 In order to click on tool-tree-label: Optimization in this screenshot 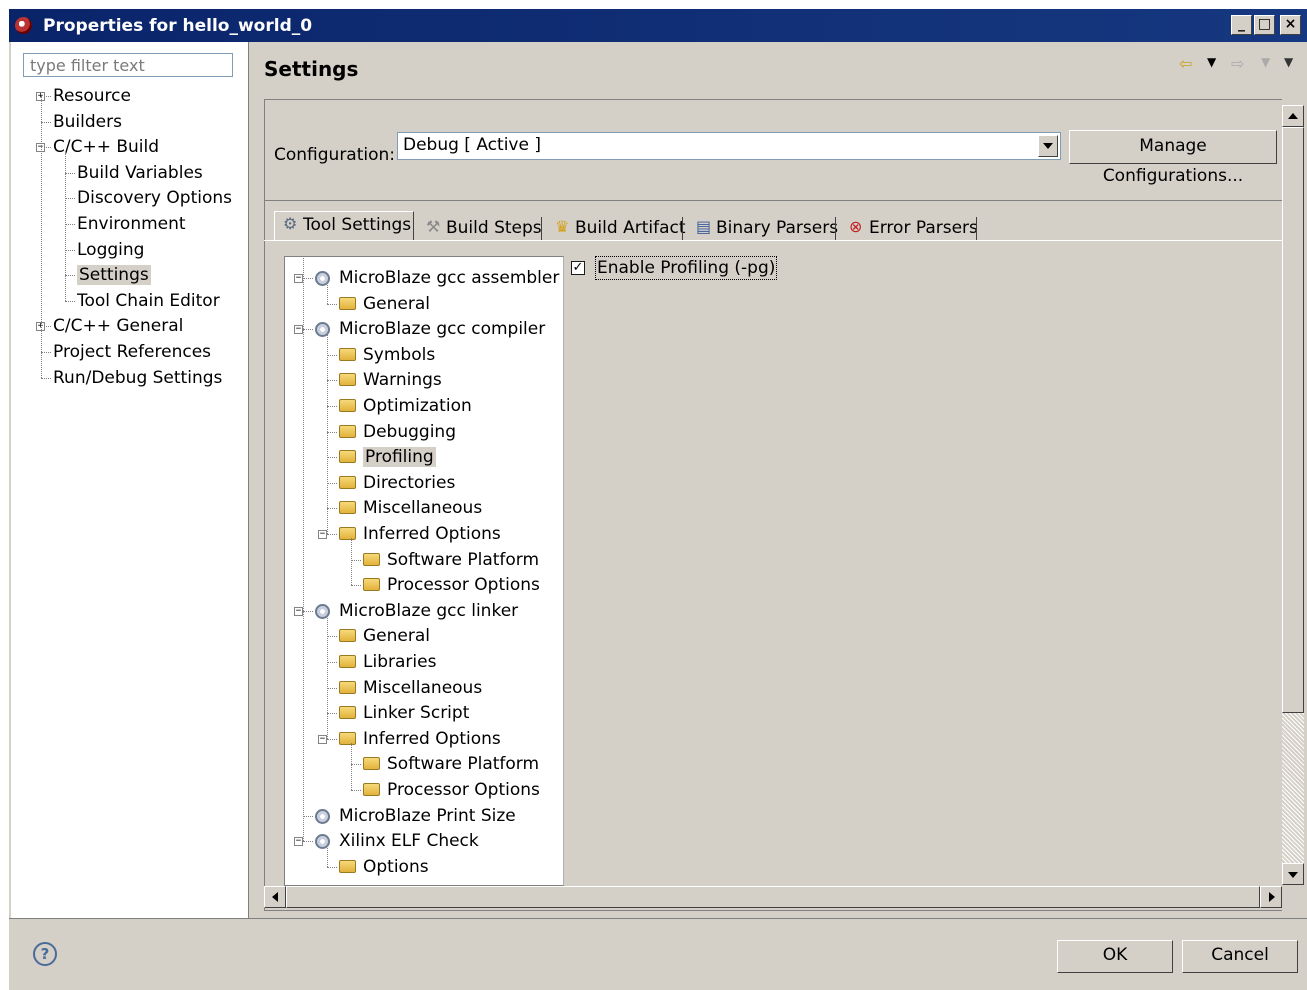, I will do `click(417, 406)`.